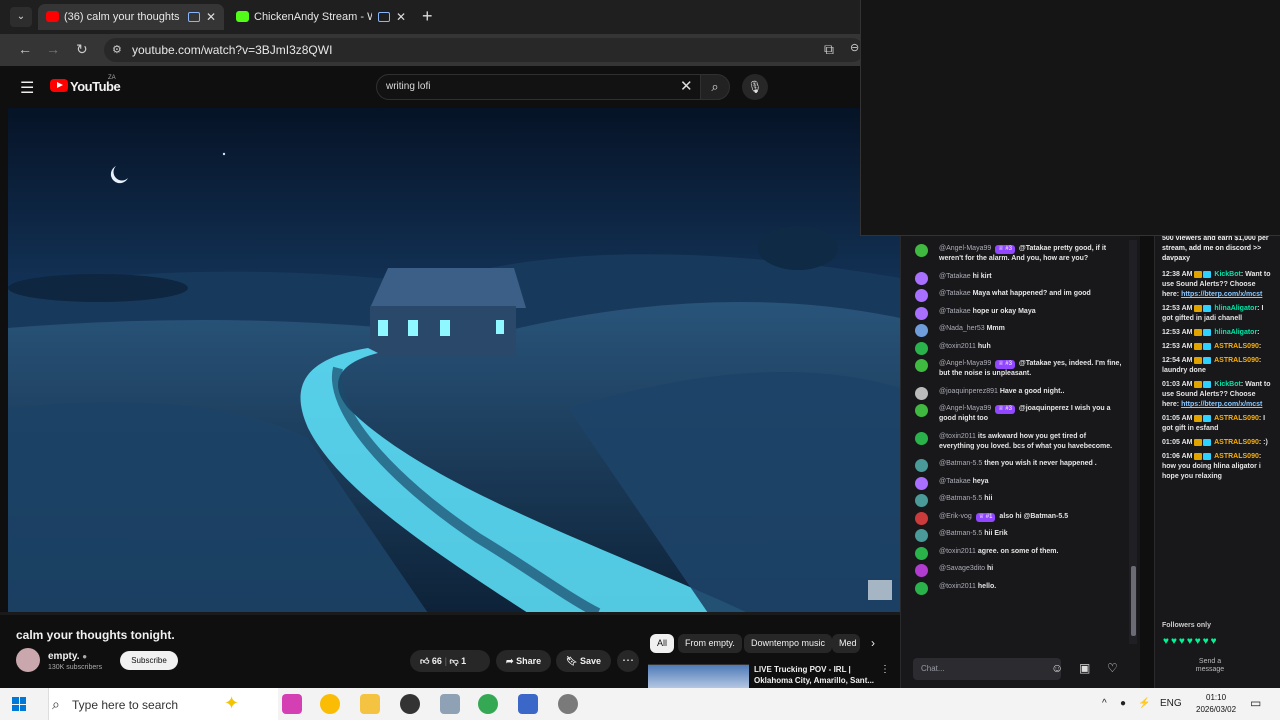  What do you see at coordinates (698, 676) in the screenshot?
I see `recommended-thumbnail` at bounding box center [698, 676].